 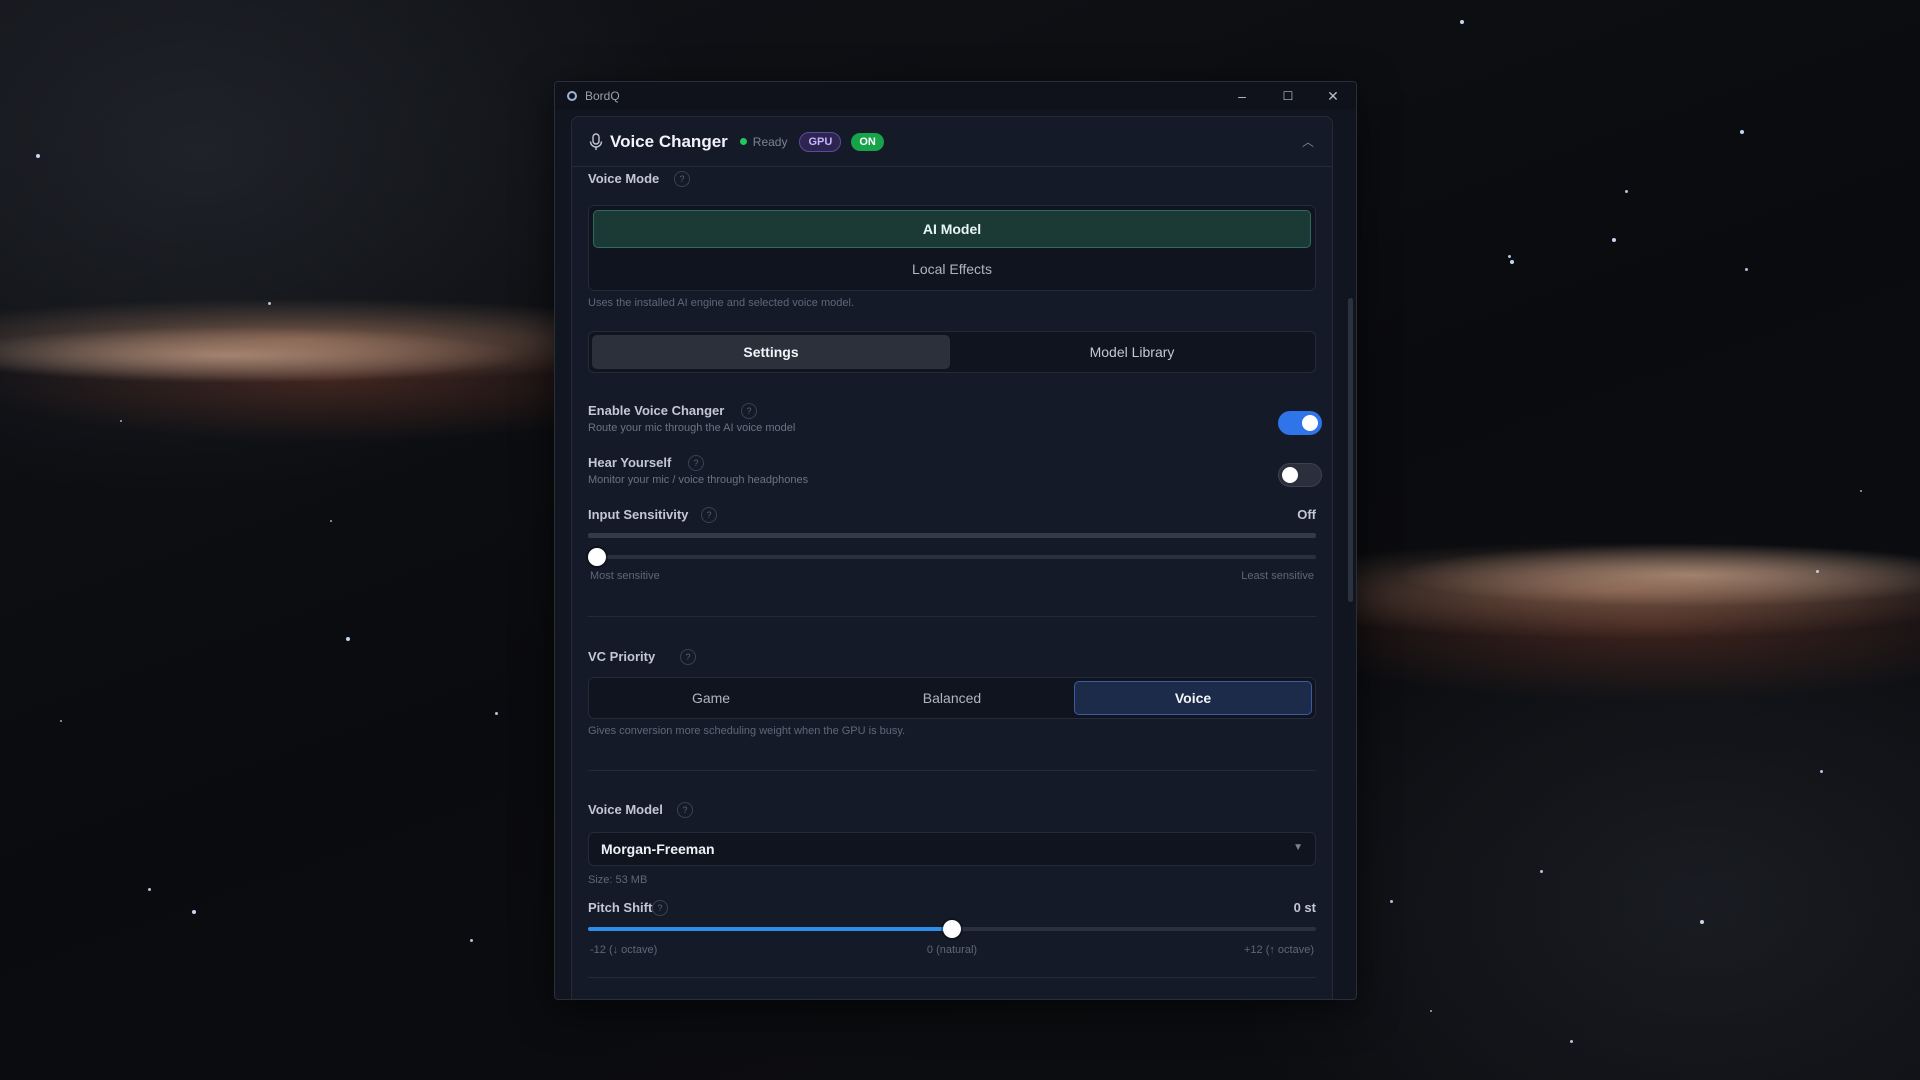 I want to click on voice-mode-selector: AI Model Local Effects, so click(x=952, y=248).